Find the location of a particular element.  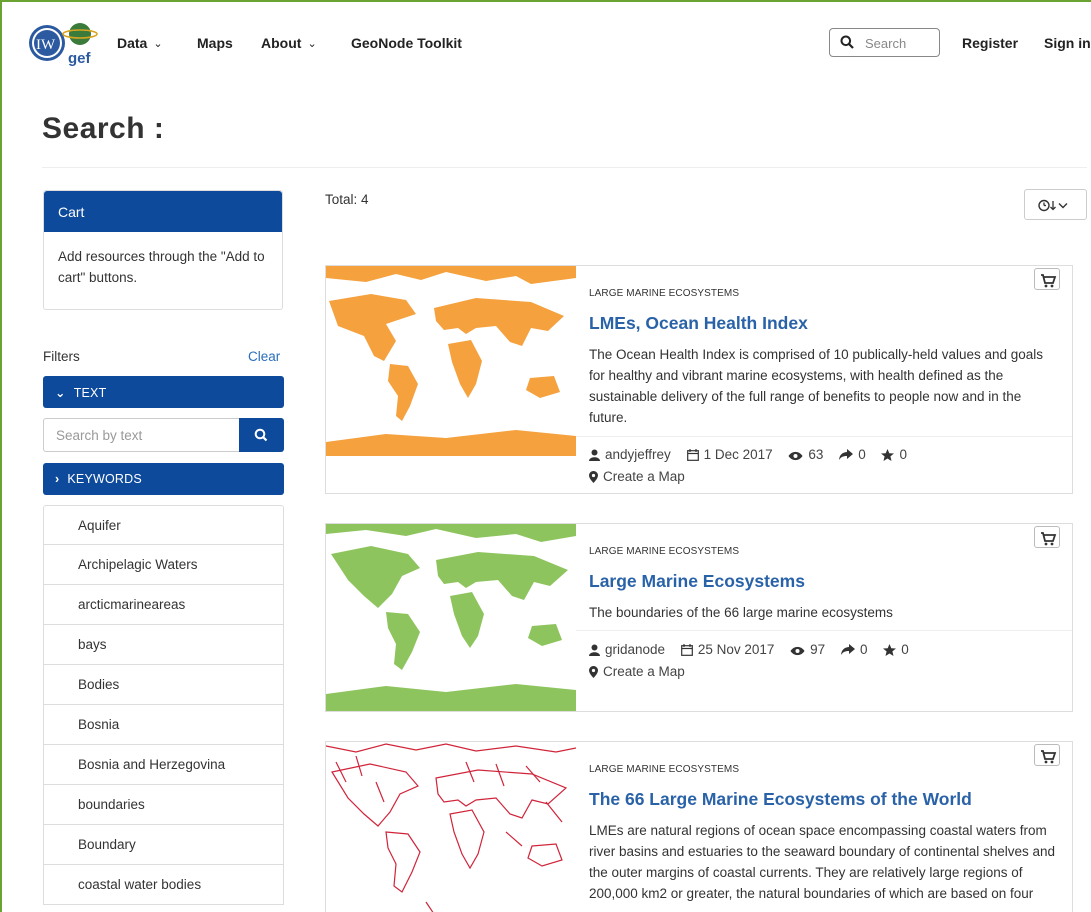

filter-section-keywords-label: KEYWORDS is located at coordinates (104, 479).